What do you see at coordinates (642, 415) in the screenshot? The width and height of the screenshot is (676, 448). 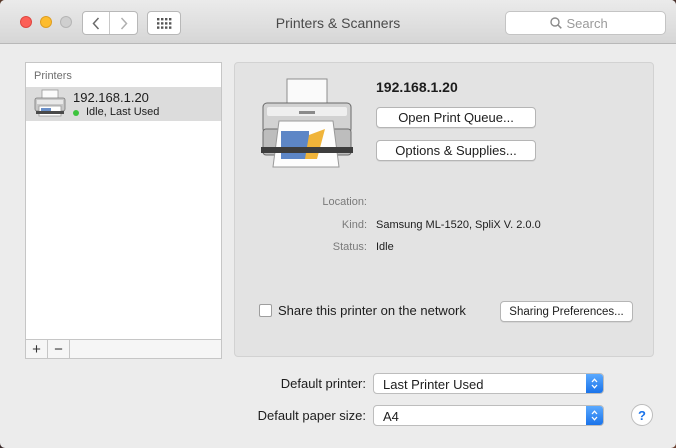 I see `help-button: ?` at bounding box center [642, 415].